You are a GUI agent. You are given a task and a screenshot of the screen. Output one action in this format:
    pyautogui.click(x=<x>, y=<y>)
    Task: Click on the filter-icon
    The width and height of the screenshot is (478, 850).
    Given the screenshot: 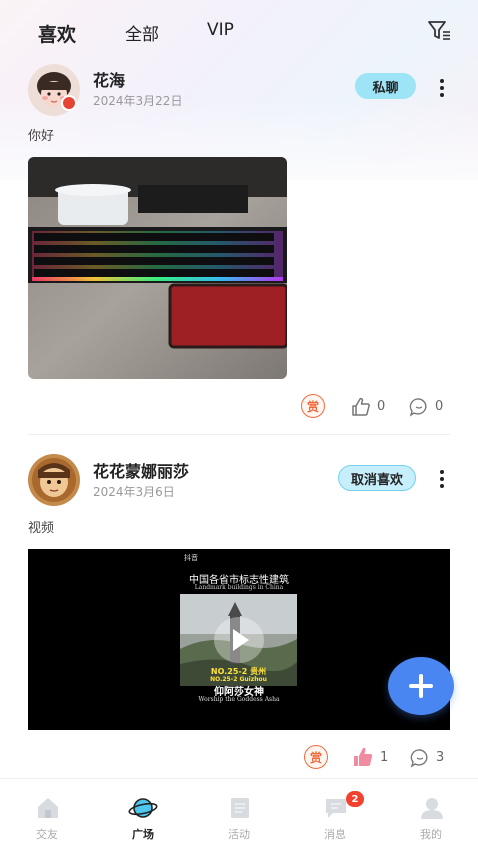 What is the action you would take?
    pyautogui.click(x=439, y=30)
    